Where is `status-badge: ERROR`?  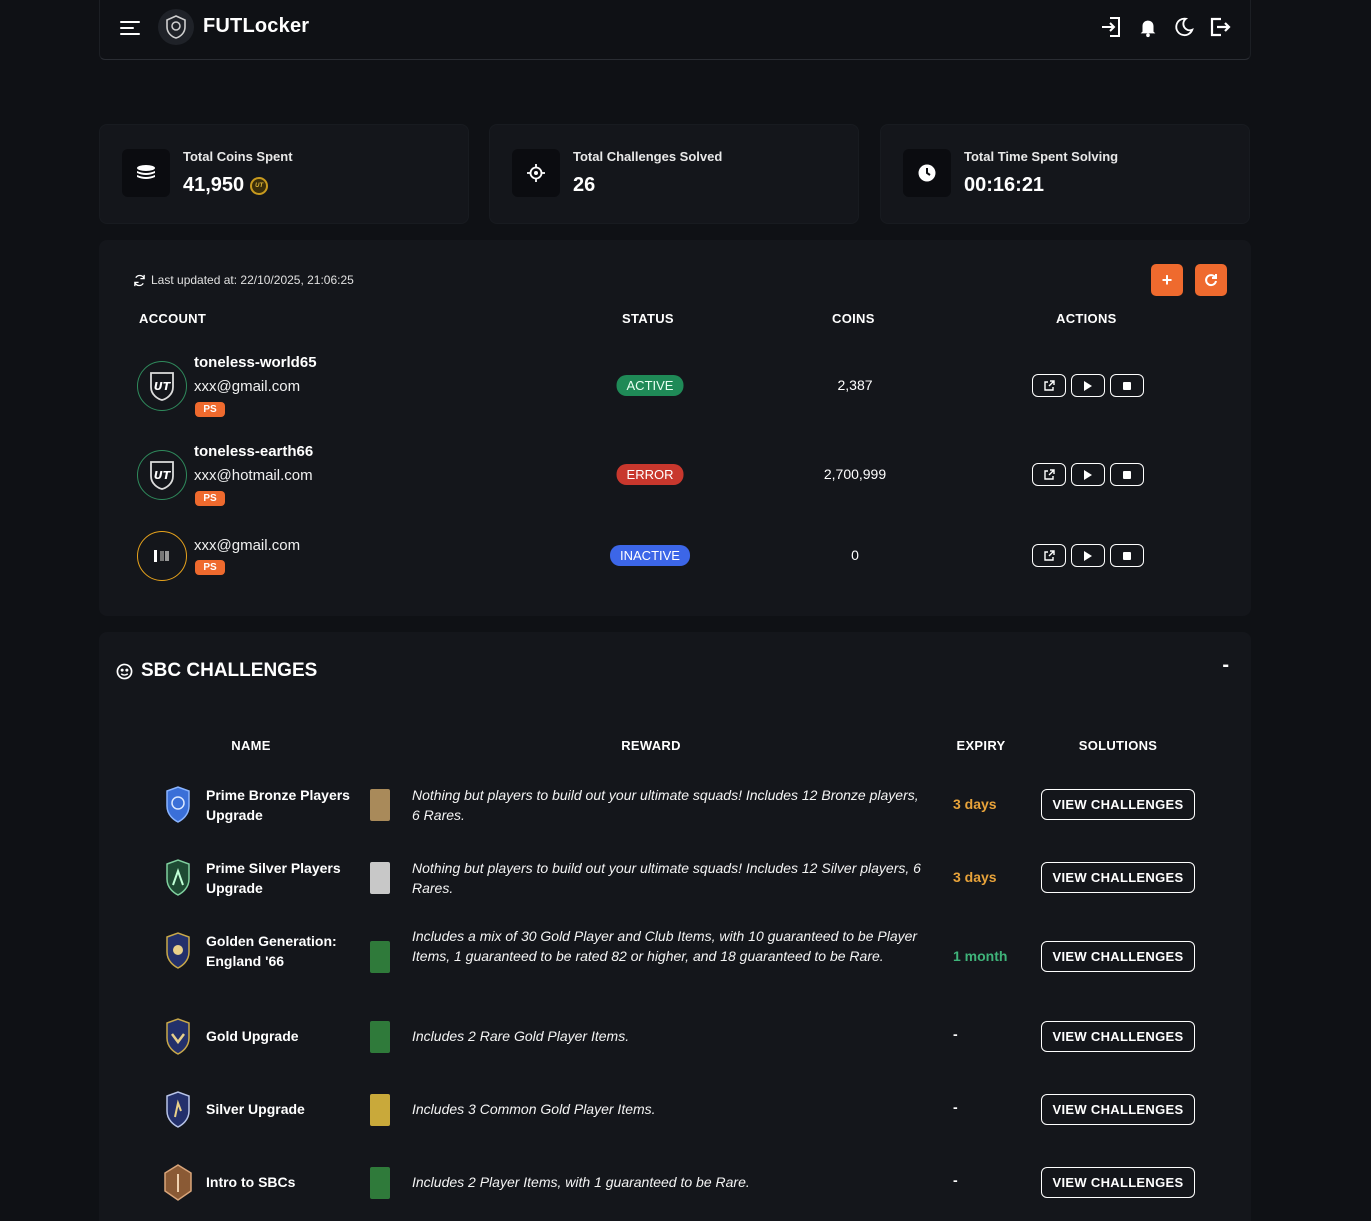
status-badge: ERROR is located at coordinates (650, 474).